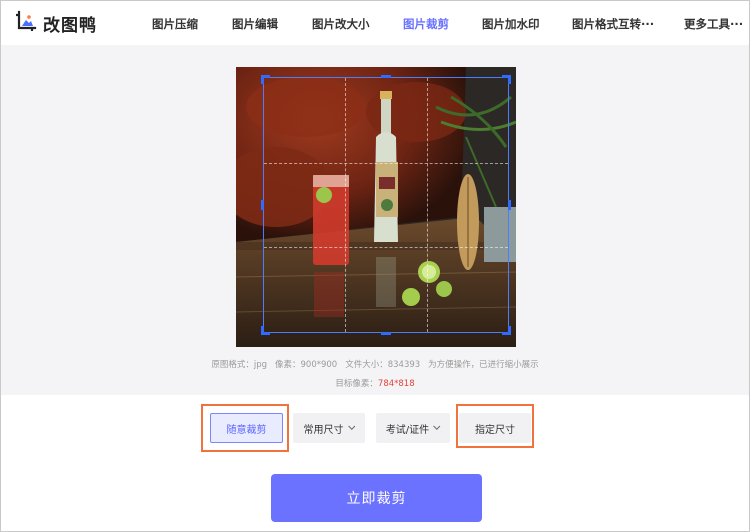 The width and height of the screenshot is (750, 532). I want to click on free-crop-label: 随意裁剪, so click(246, 430).